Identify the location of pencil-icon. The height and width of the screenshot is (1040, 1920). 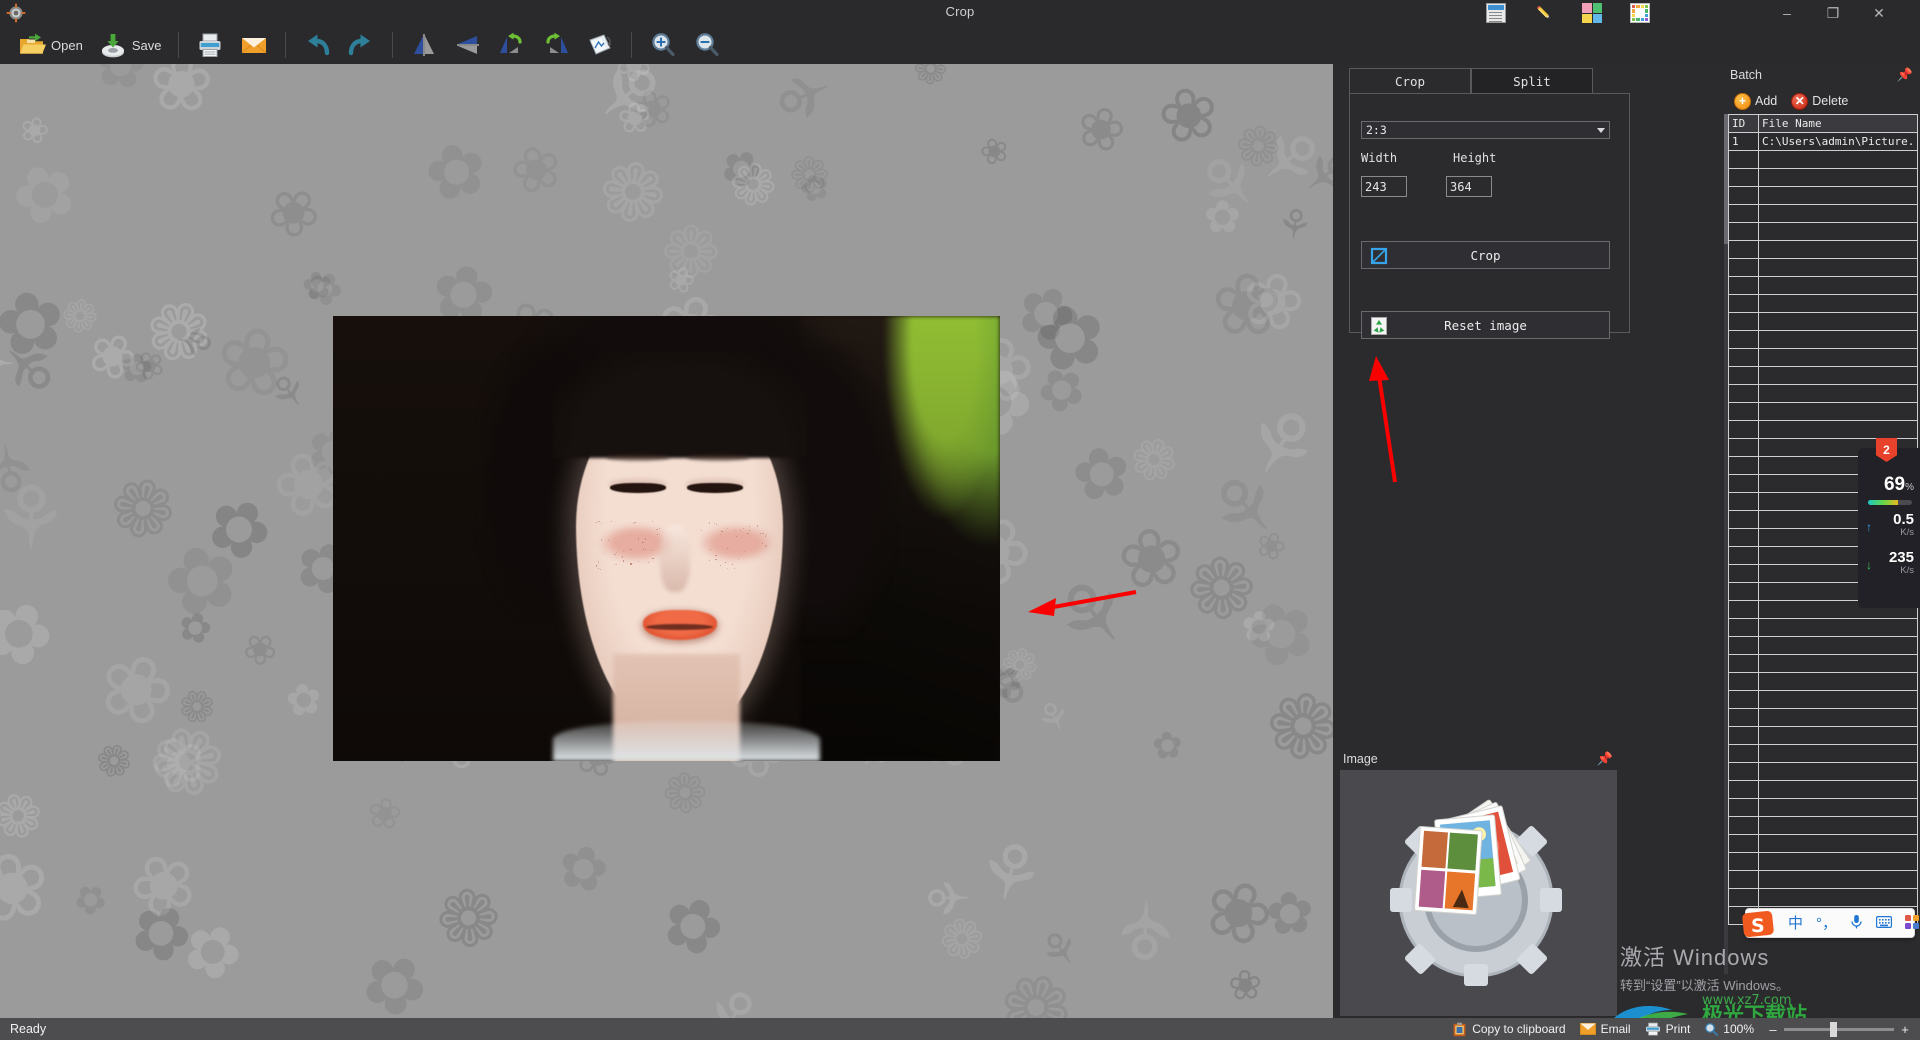
(1544, 13).